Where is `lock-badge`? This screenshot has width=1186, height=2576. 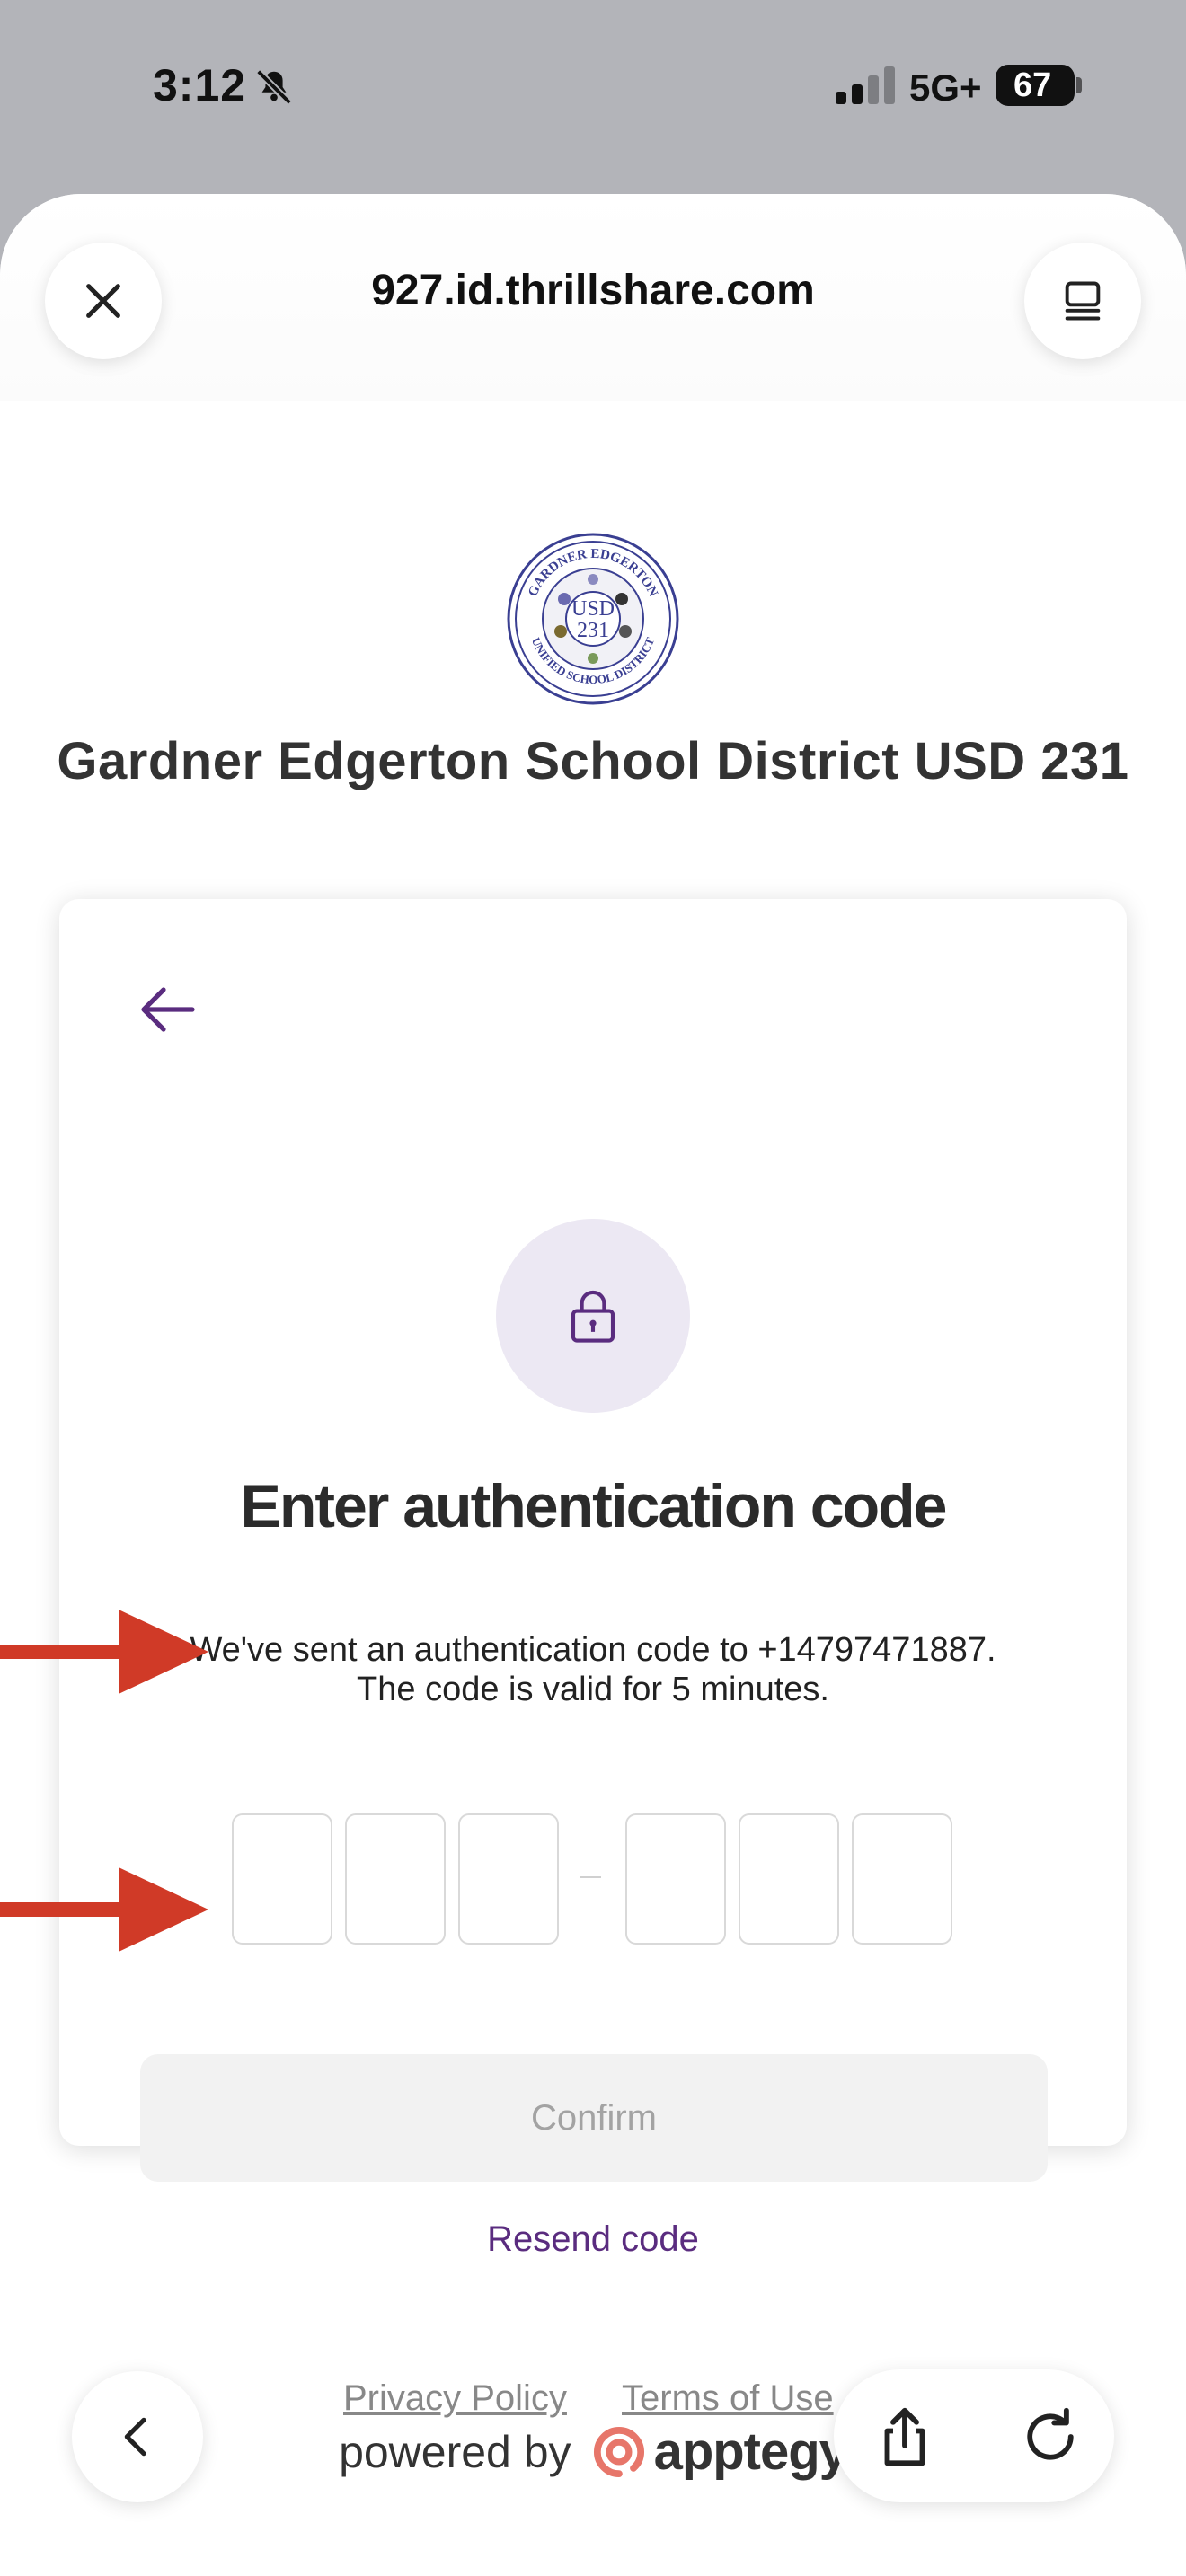
lock-badge is located at coordinates (593, 1316).